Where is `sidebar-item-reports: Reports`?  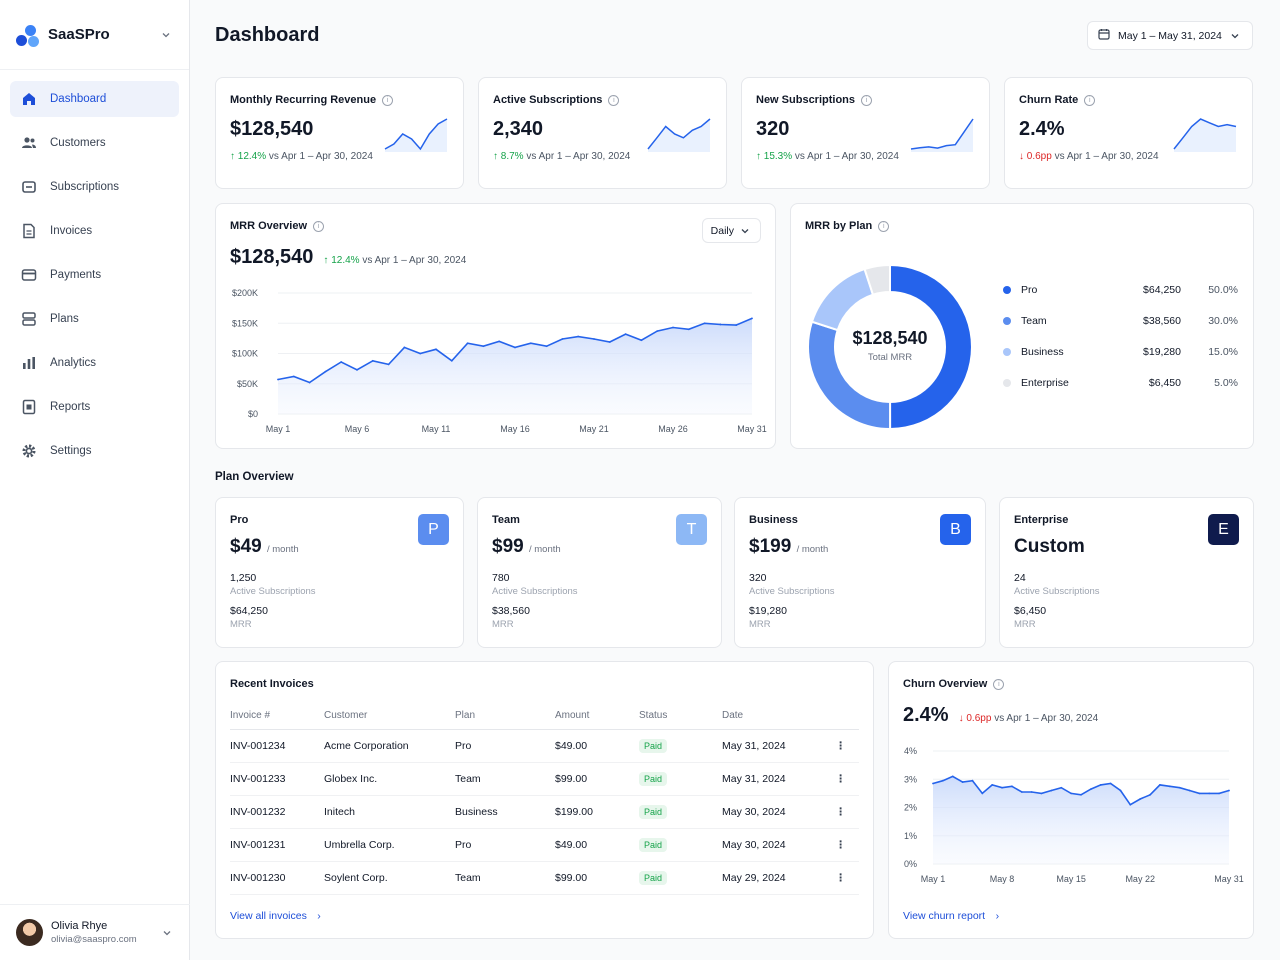 sidebar-item-reports: Reports is located at coordinates (94, 407).